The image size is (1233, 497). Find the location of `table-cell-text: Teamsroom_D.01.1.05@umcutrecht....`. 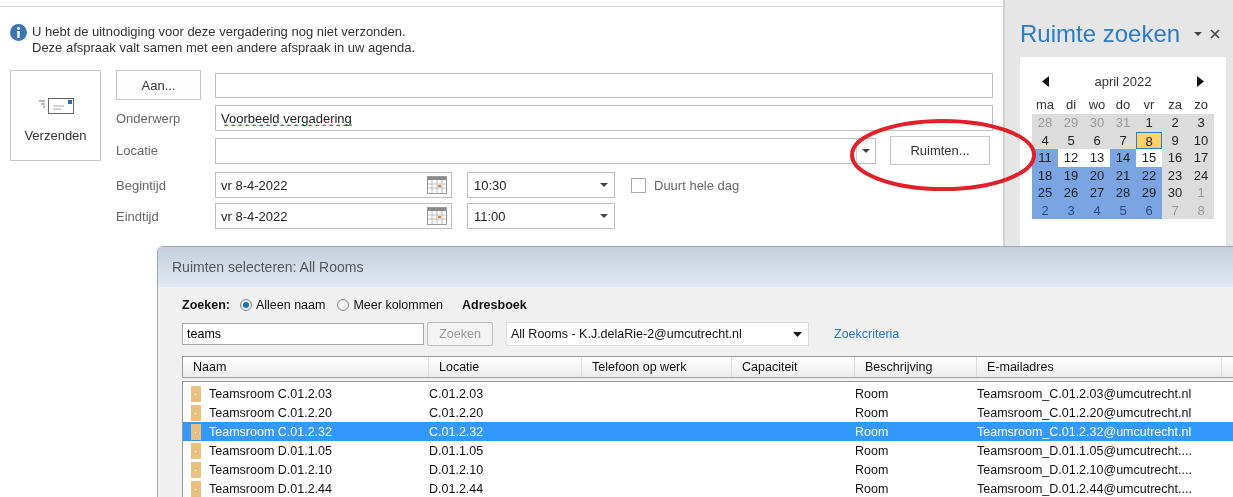

table-cell-text: Teamsroom_D.01.1.05@umcutrecht.... is located at coordinates (1085, 450).